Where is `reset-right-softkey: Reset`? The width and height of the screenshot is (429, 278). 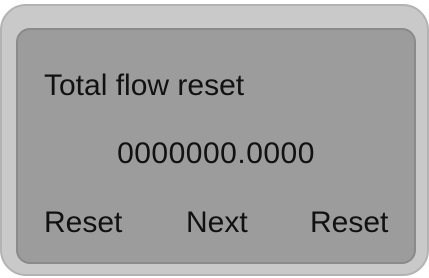
reset-right-softkey: Reset is located at coordinates (349, 223).